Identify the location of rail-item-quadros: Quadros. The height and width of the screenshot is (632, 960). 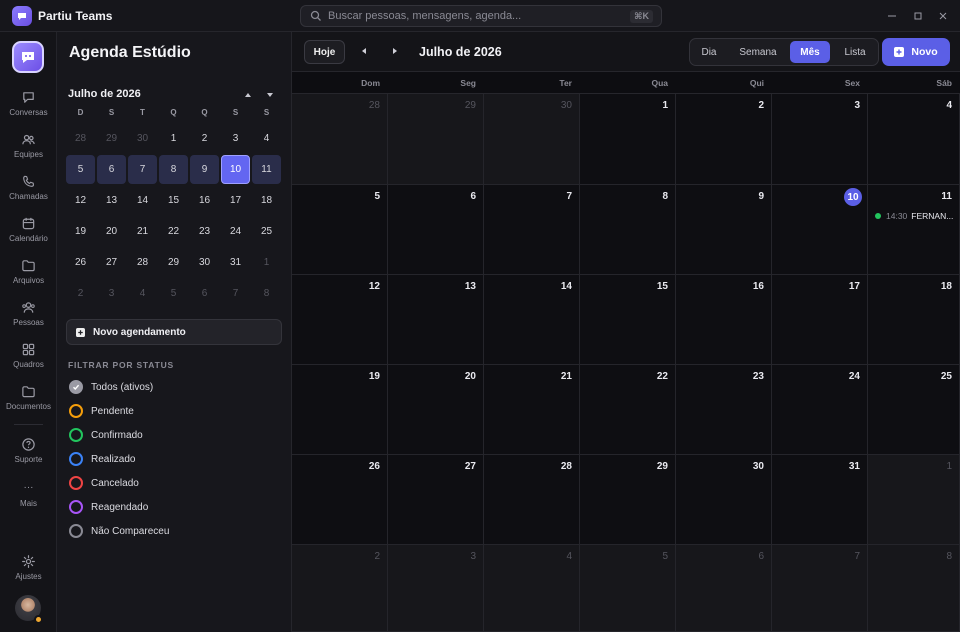
(28, 362).